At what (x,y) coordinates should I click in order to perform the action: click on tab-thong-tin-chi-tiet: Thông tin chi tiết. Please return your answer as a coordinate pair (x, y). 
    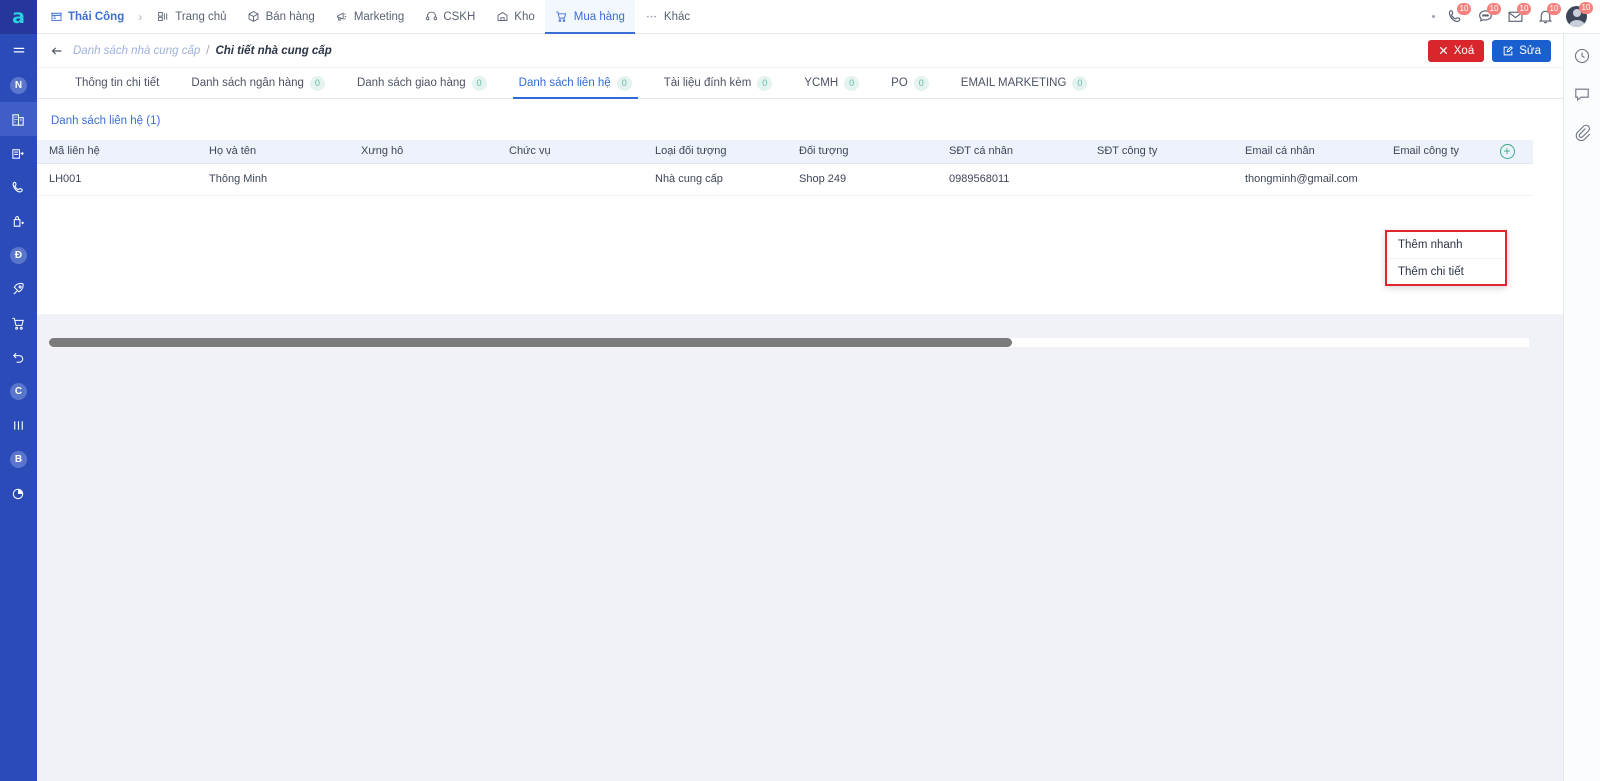
    Looking at the image, I should click on (117, 83).